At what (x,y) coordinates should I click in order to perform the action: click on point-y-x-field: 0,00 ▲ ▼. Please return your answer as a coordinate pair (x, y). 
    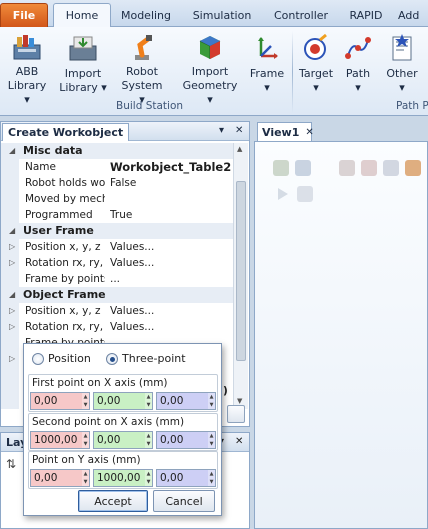
    Looking at the image, I should click on (60, 478).